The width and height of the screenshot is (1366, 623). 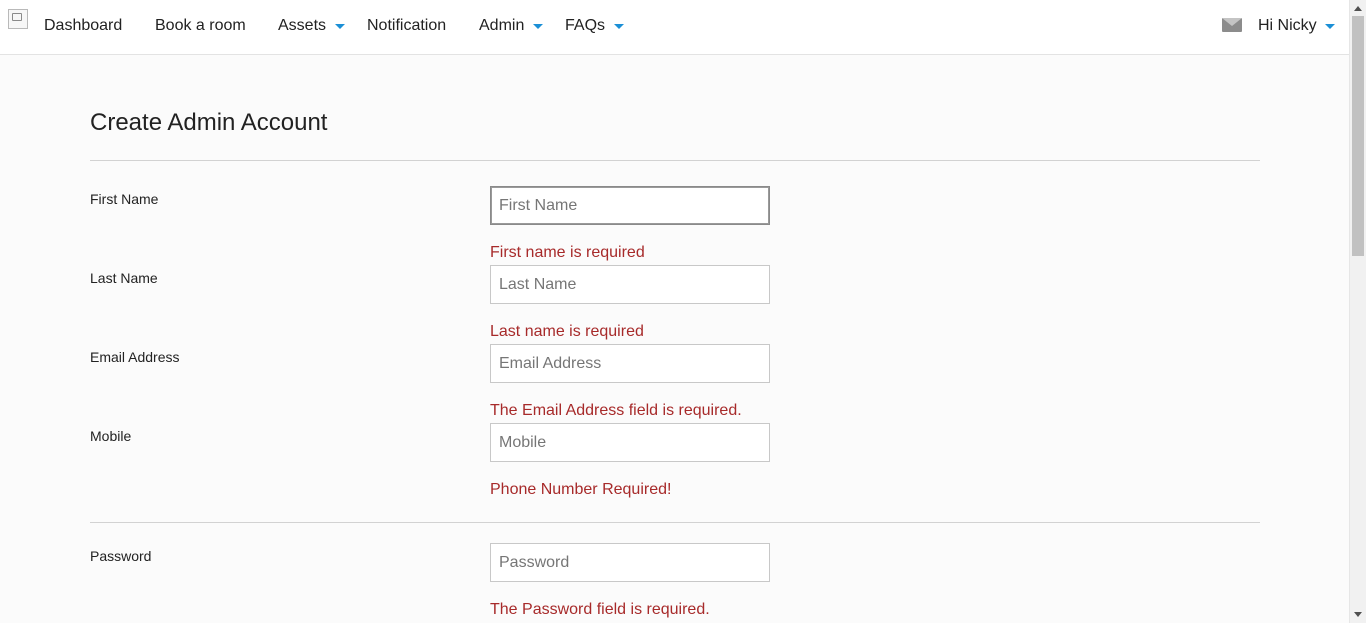 What do you see at coordinates (675, 522) in the screenshot?
I see `section-divider` at bounding box center [675, 522].